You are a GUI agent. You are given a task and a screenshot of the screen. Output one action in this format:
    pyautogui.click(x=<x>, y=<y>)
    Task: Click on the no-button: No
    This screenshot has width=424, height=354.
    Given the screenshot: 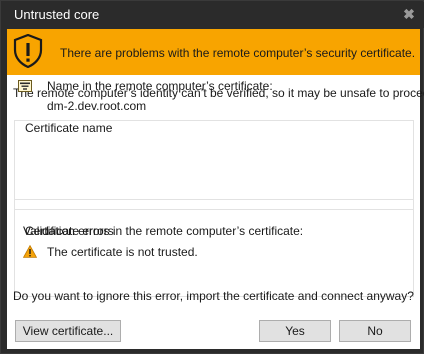 What is the action you would take?
    pyautogui.click(x=375, y=331)
    